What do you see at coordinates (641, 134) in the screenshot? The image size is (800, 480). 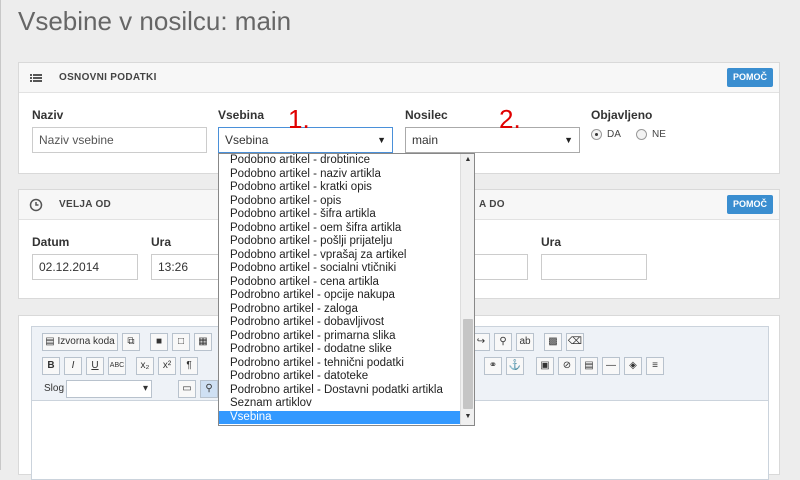 I see `radio-ne-dot` at bounding box center [641, 134].